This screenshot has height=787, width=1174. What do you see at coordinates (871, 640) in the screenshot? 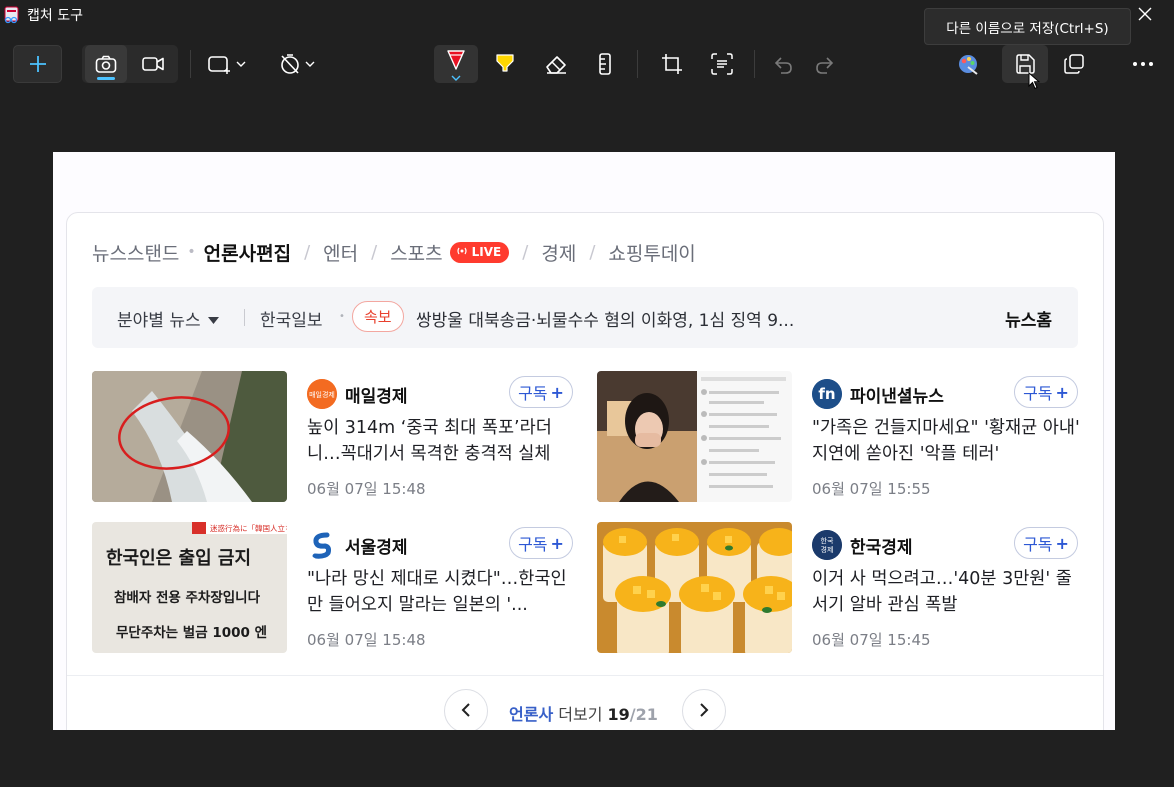
I see `article-time: 06월 07일 15:45` at bounding box center [871, 640].